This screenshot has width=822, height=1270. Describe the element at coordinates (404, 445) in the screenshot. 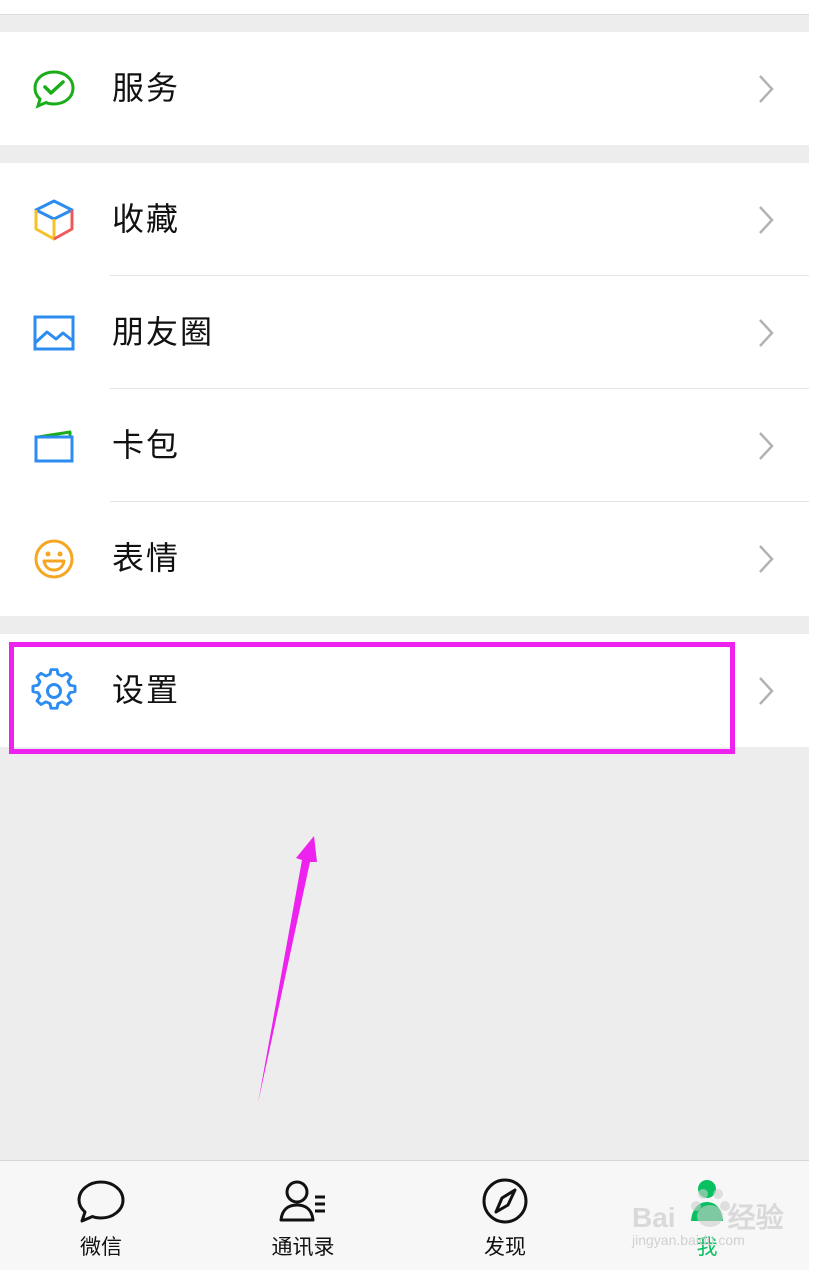

I see `menu-item-cards: 卡包` at that location.